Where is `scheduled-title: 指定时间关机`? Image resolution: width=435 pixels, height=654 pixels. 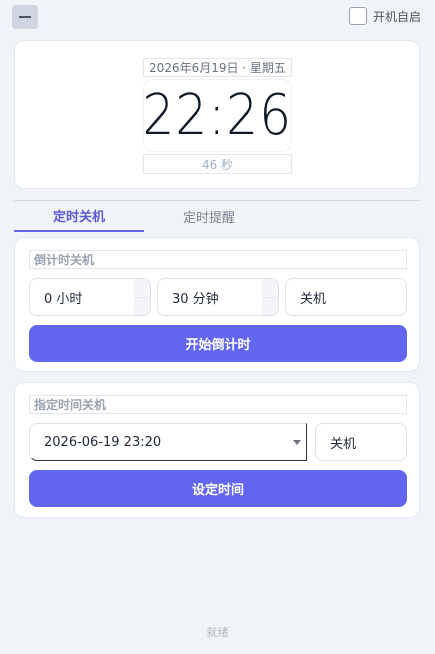
scheduled-title: 指定时间关机 is located at coordinates (218, 404).